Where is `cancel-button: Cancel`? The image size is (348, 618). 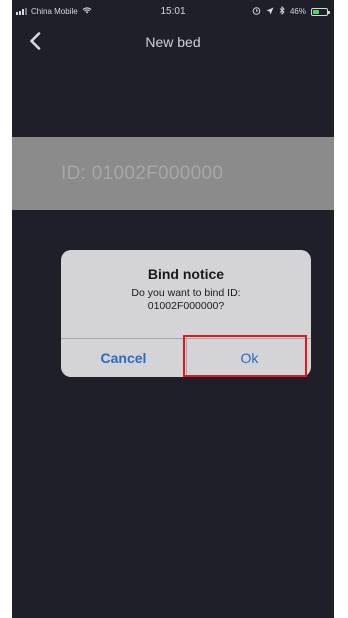 cancel-button: Cancel is located at coordinates (123, 358).